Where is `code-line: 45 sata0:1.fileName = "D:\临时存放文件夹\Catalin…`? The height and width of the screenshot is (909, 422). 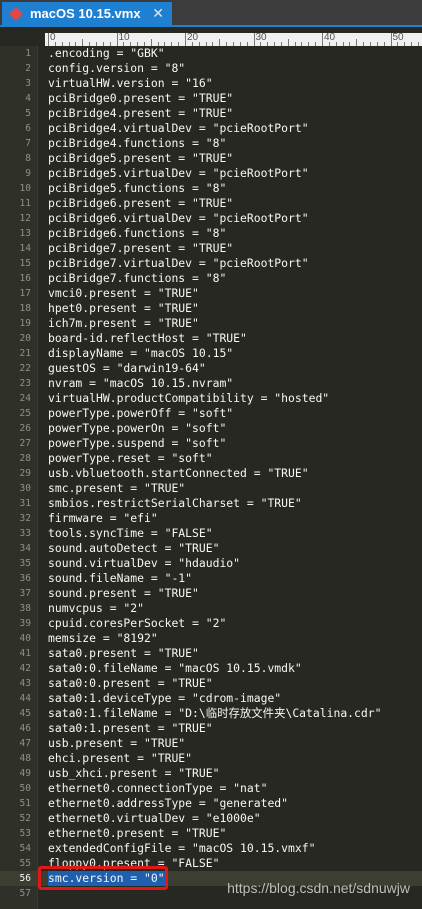
code-line: 45 sata0:1.fileName = "D:\临时存放文件夹\Catalin… is located at coordinates (211, 713).